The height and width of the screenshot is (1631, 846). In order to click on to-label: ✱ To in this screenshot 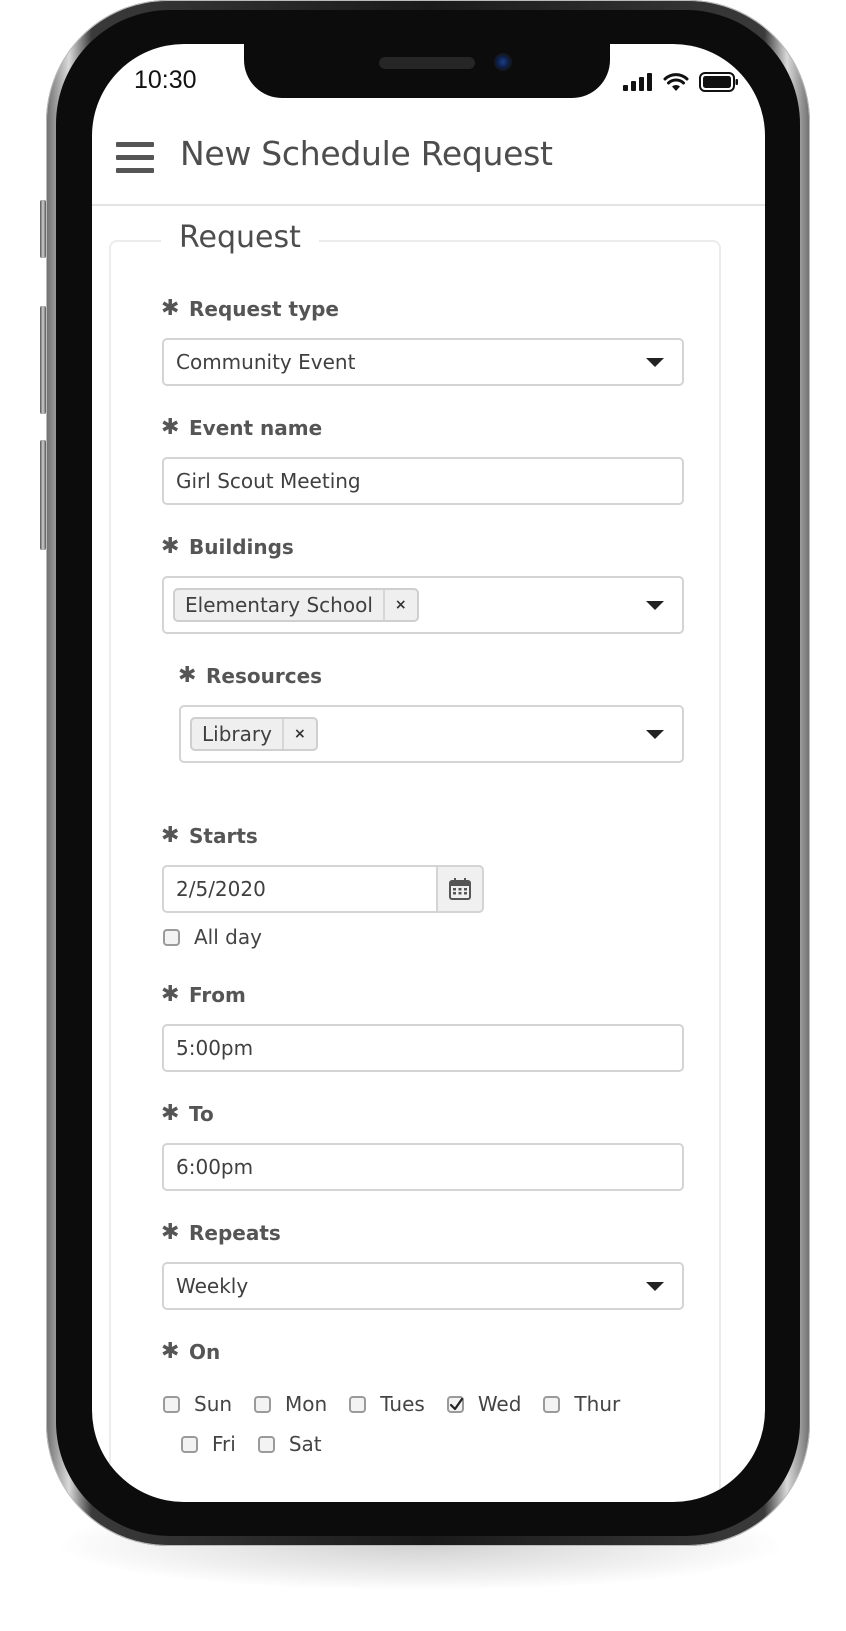, I will do `click(187, 1113)`.